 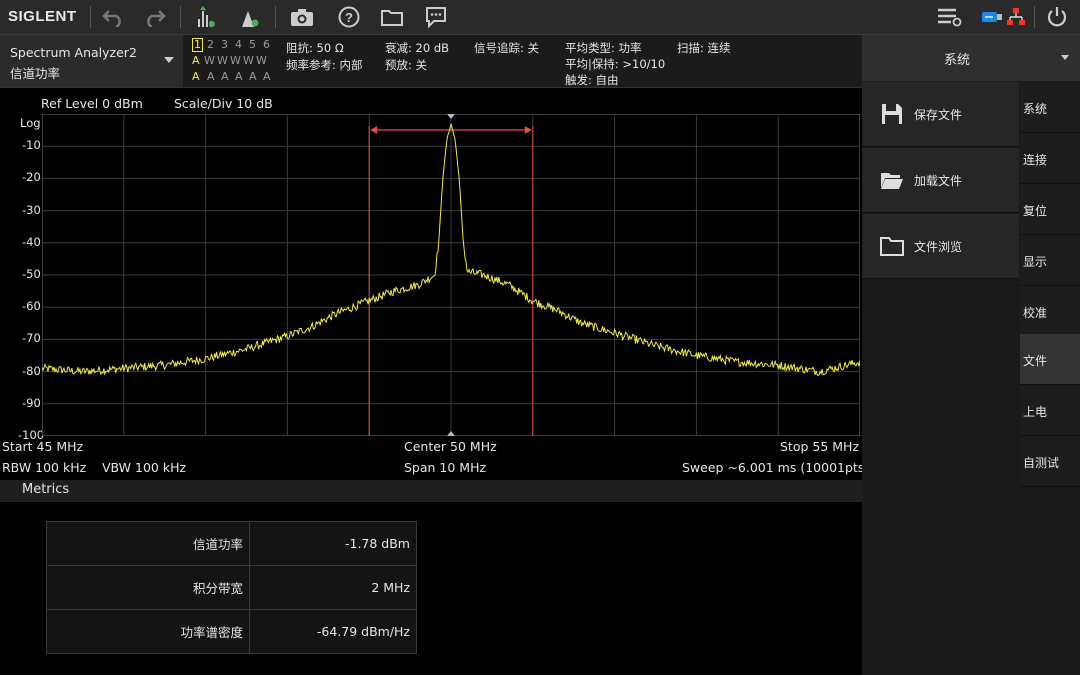 I want to click on stop-freq-label: Stop 55 MHz, so click(x=819, y=446).